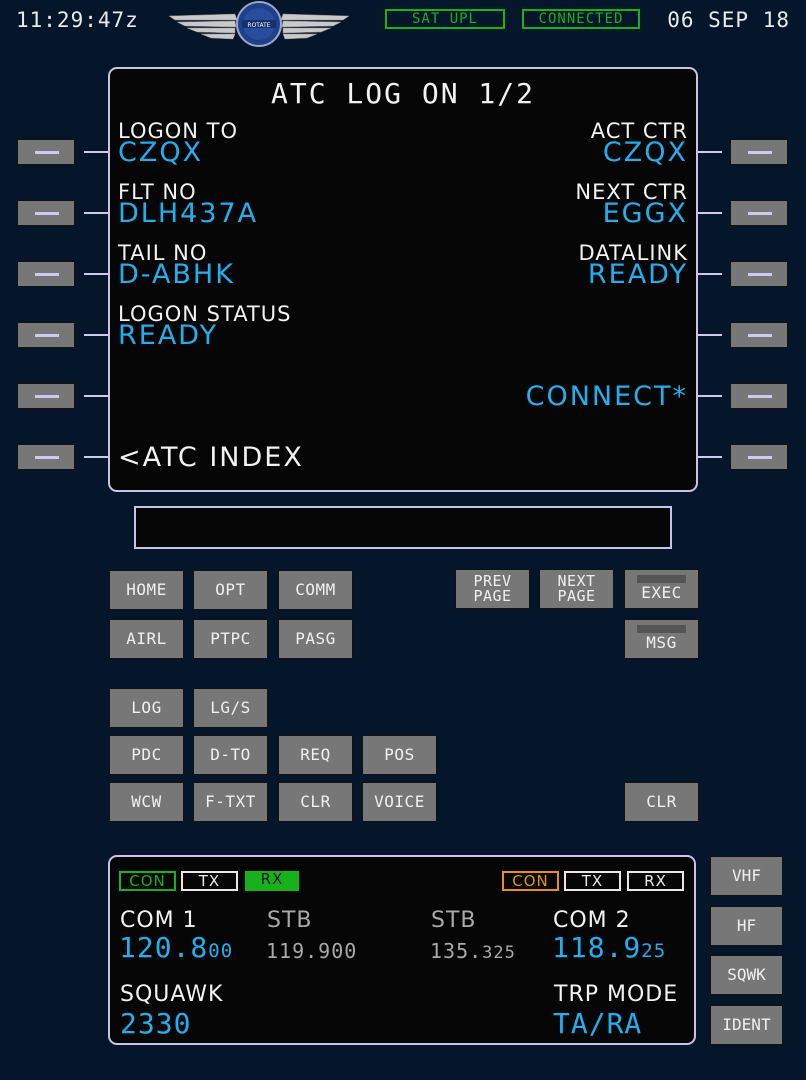  Describe the element at coordinates (272, 881) in the screenshot. I see `com1-rx-indicator: RX` at that location.